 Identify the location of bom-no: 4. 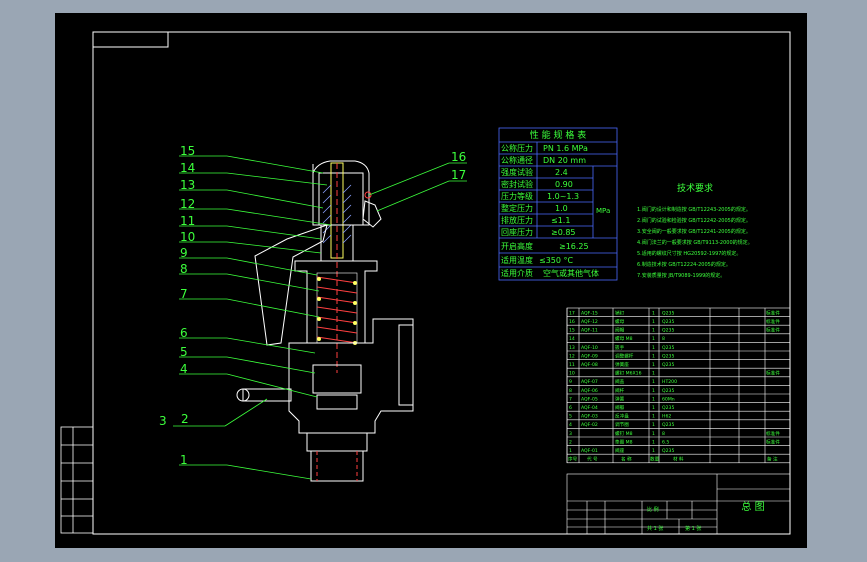
(570, 425).